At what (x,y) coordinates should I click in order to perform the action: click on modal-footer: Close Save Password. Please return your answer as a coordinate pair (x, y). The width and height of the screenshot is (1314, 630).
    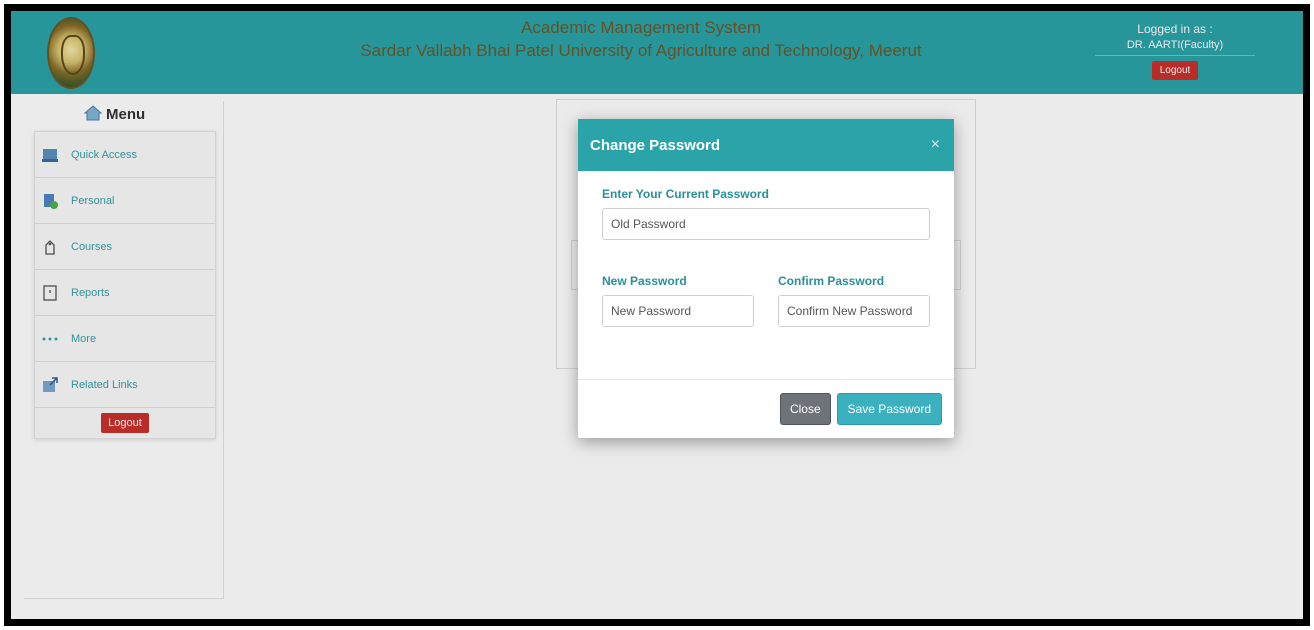
    Looking at the image, I should click on (766, 409).